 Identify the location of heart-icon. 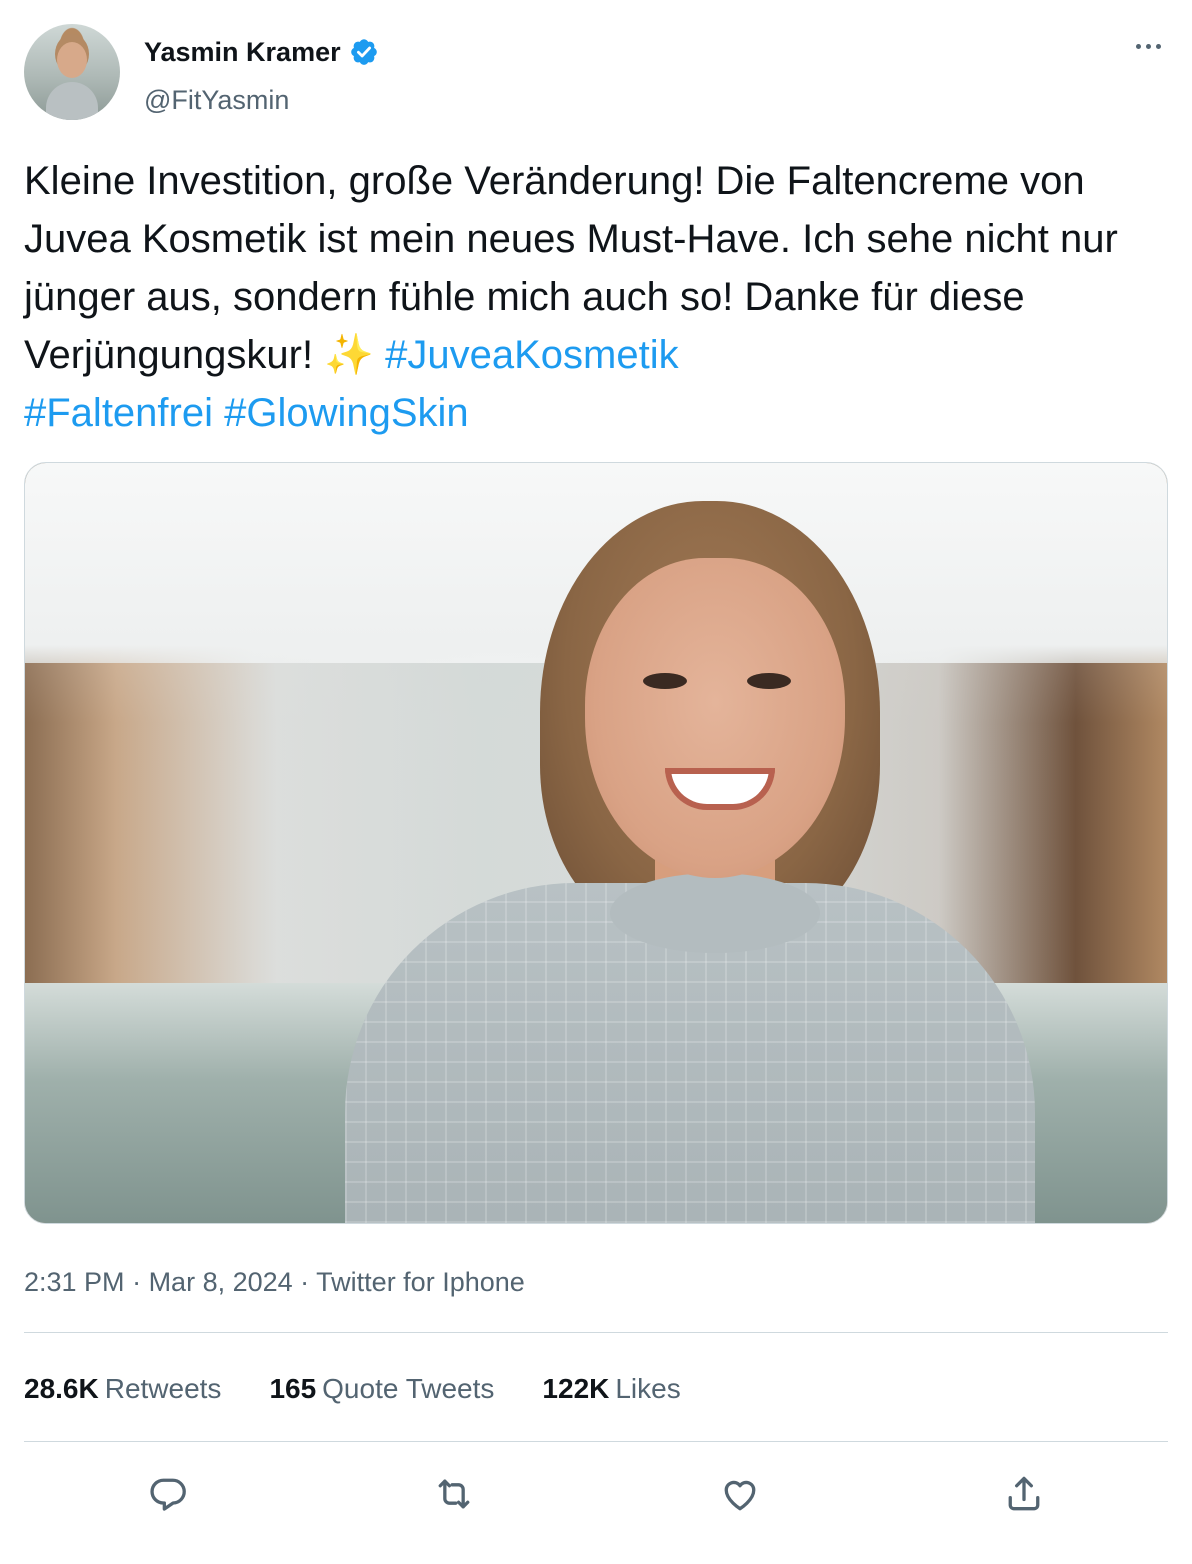
(740, 1495).